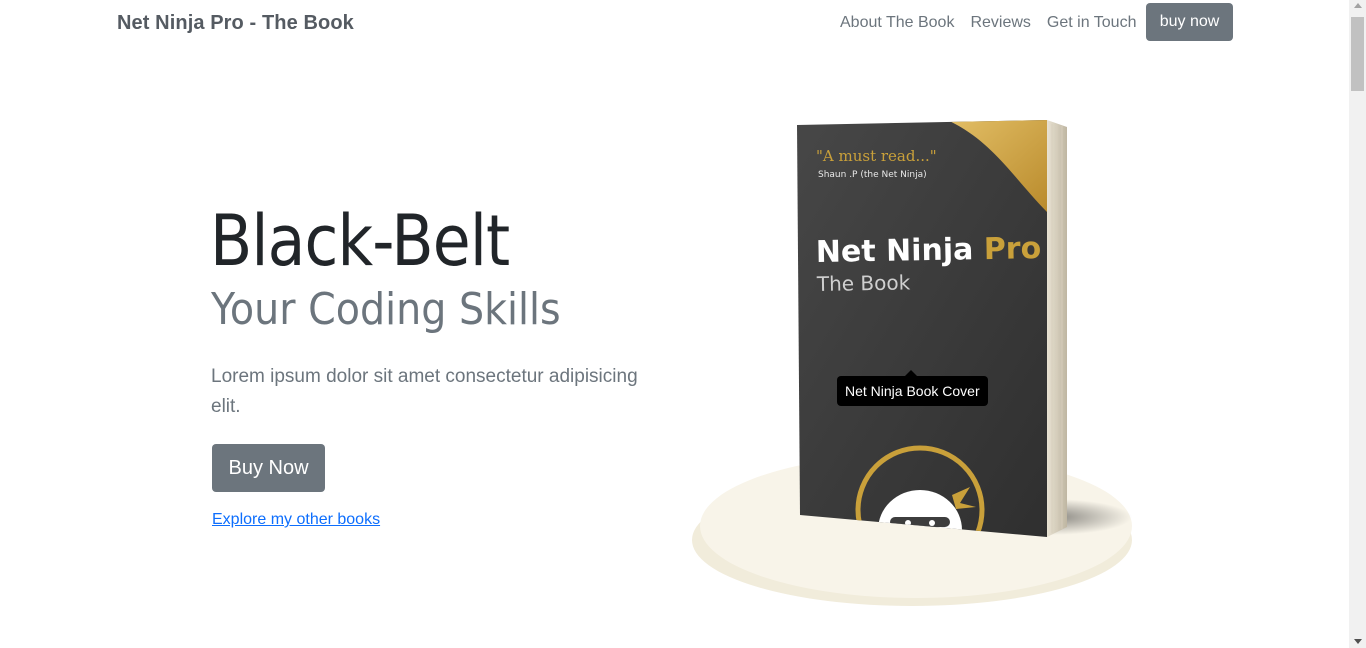 This screenshot has width=1366, height=648. What do you see at coordinates (1000, 23) in the screenshot?
I see `nav-link-reviews: Reviews` at bounding box center [1000, 23].